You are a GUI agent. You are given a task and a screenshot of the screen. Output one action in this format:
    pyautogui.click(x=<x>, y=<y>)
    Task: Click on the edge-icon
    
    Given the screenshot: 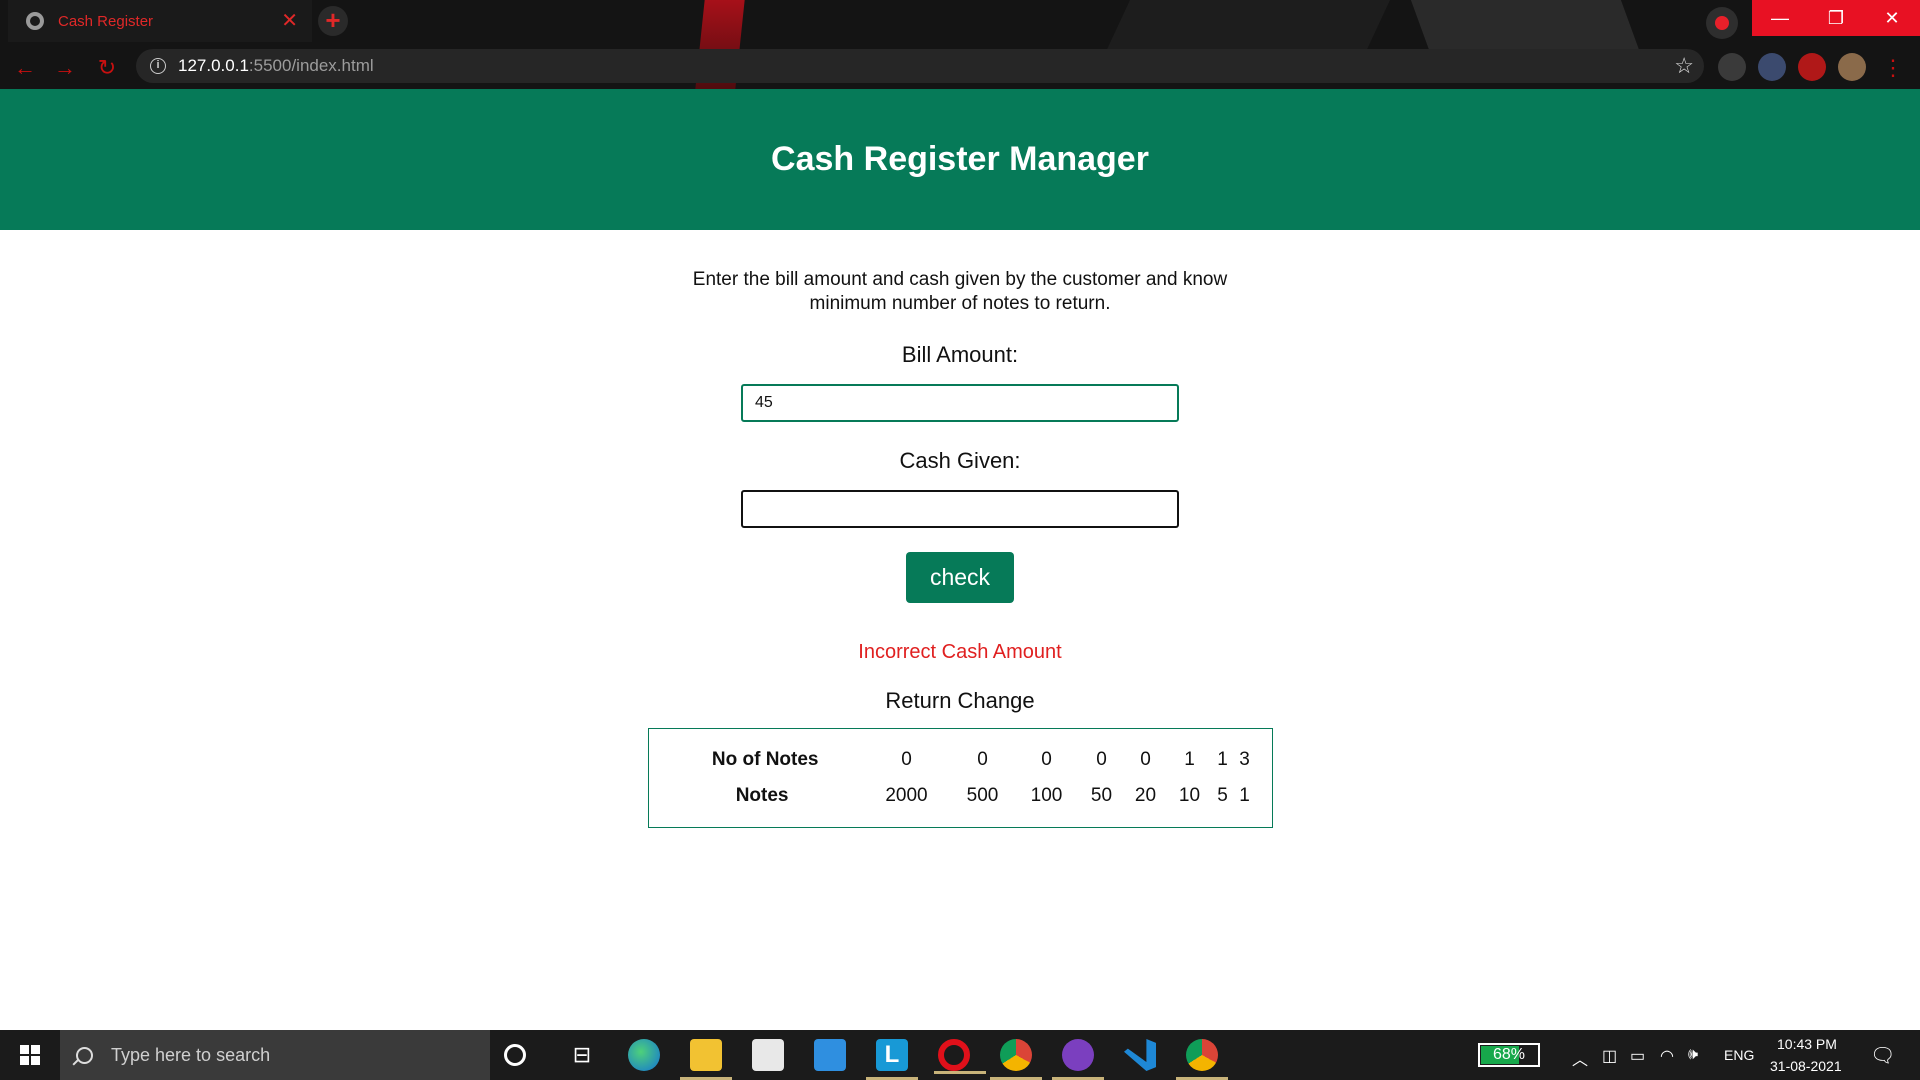 What is the action you would take?
    pyautogui.click(x=644, y=1055)
    